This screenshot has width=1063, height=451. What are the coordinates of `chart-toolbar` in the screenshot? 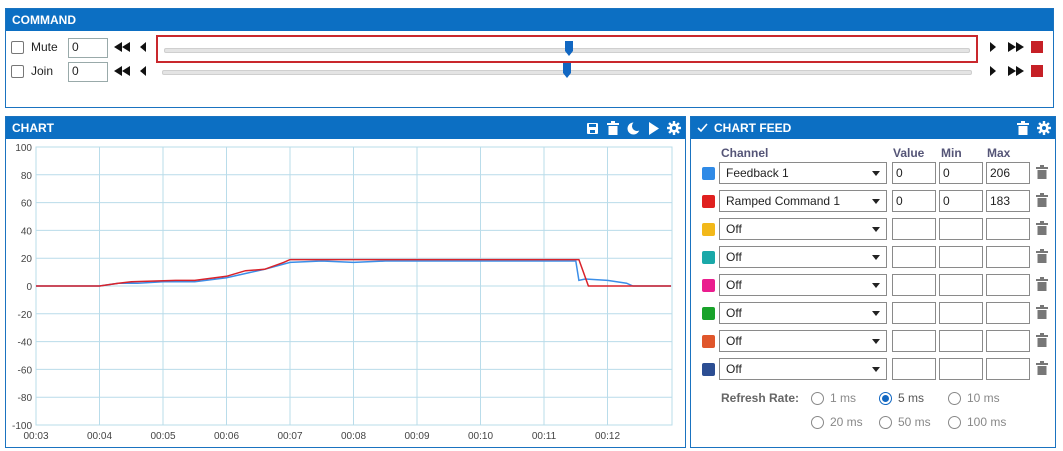 It's located at (633, 128).